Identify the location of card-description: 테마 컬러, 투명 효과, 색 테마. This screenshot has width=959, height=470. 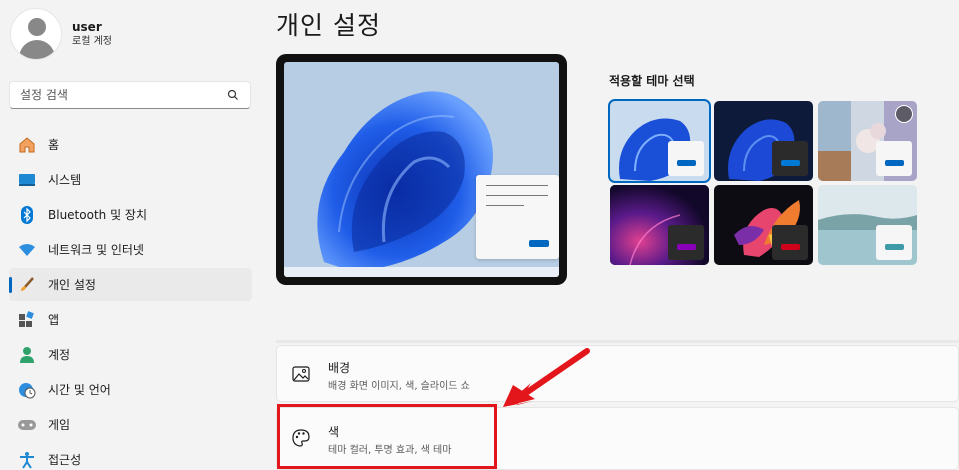
(390, 450).